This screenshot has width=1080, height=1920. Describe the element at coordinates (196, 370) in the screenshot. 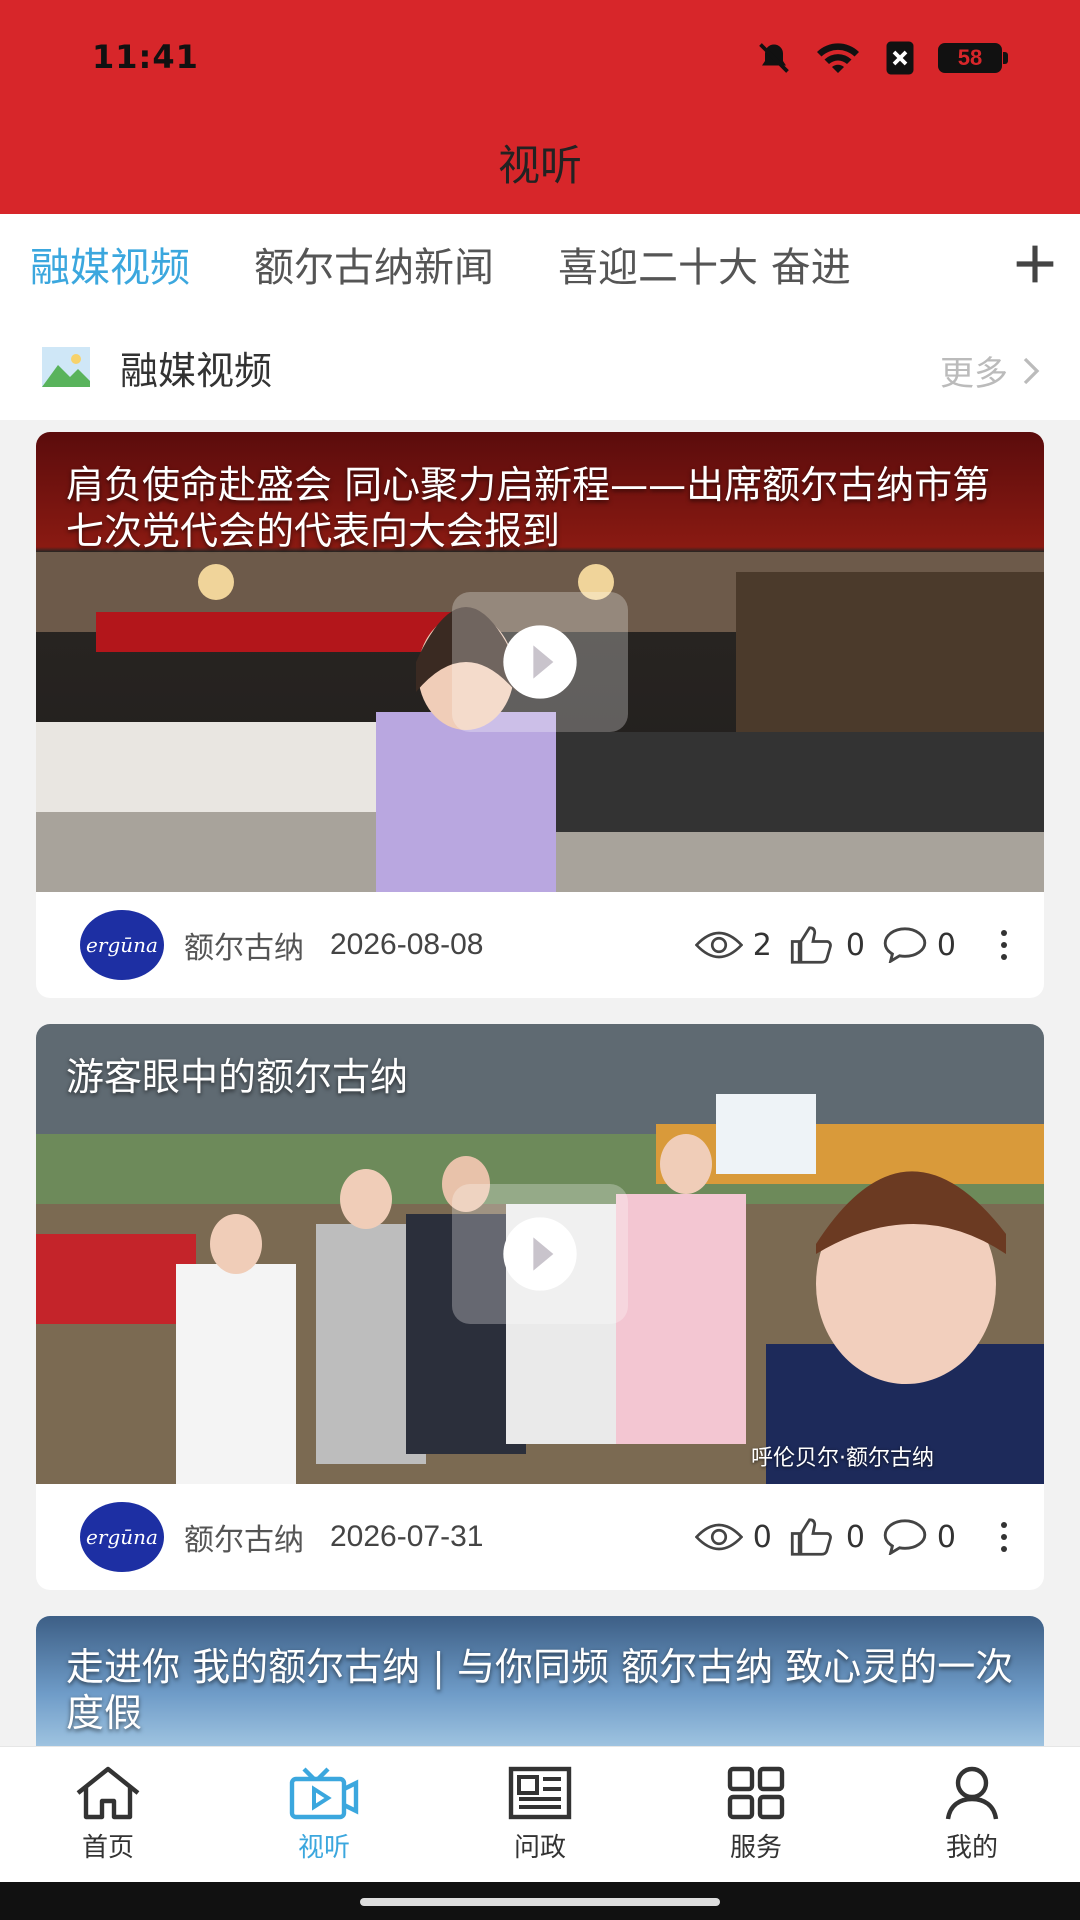

I see `section-title: 融媒视频` at that location.